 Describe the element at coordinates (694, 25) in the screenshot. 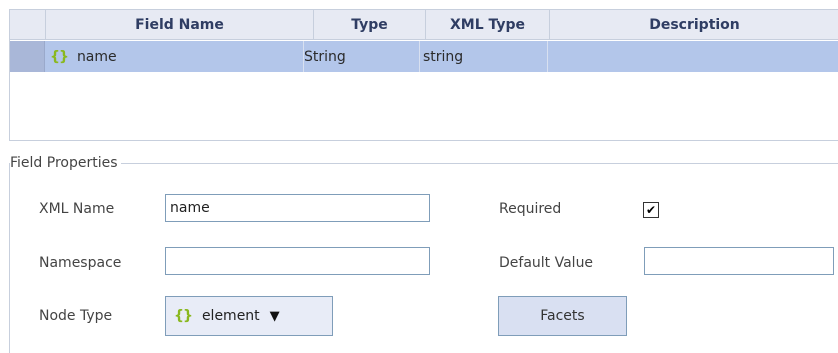

I see `column-header-description: Description` at that location.